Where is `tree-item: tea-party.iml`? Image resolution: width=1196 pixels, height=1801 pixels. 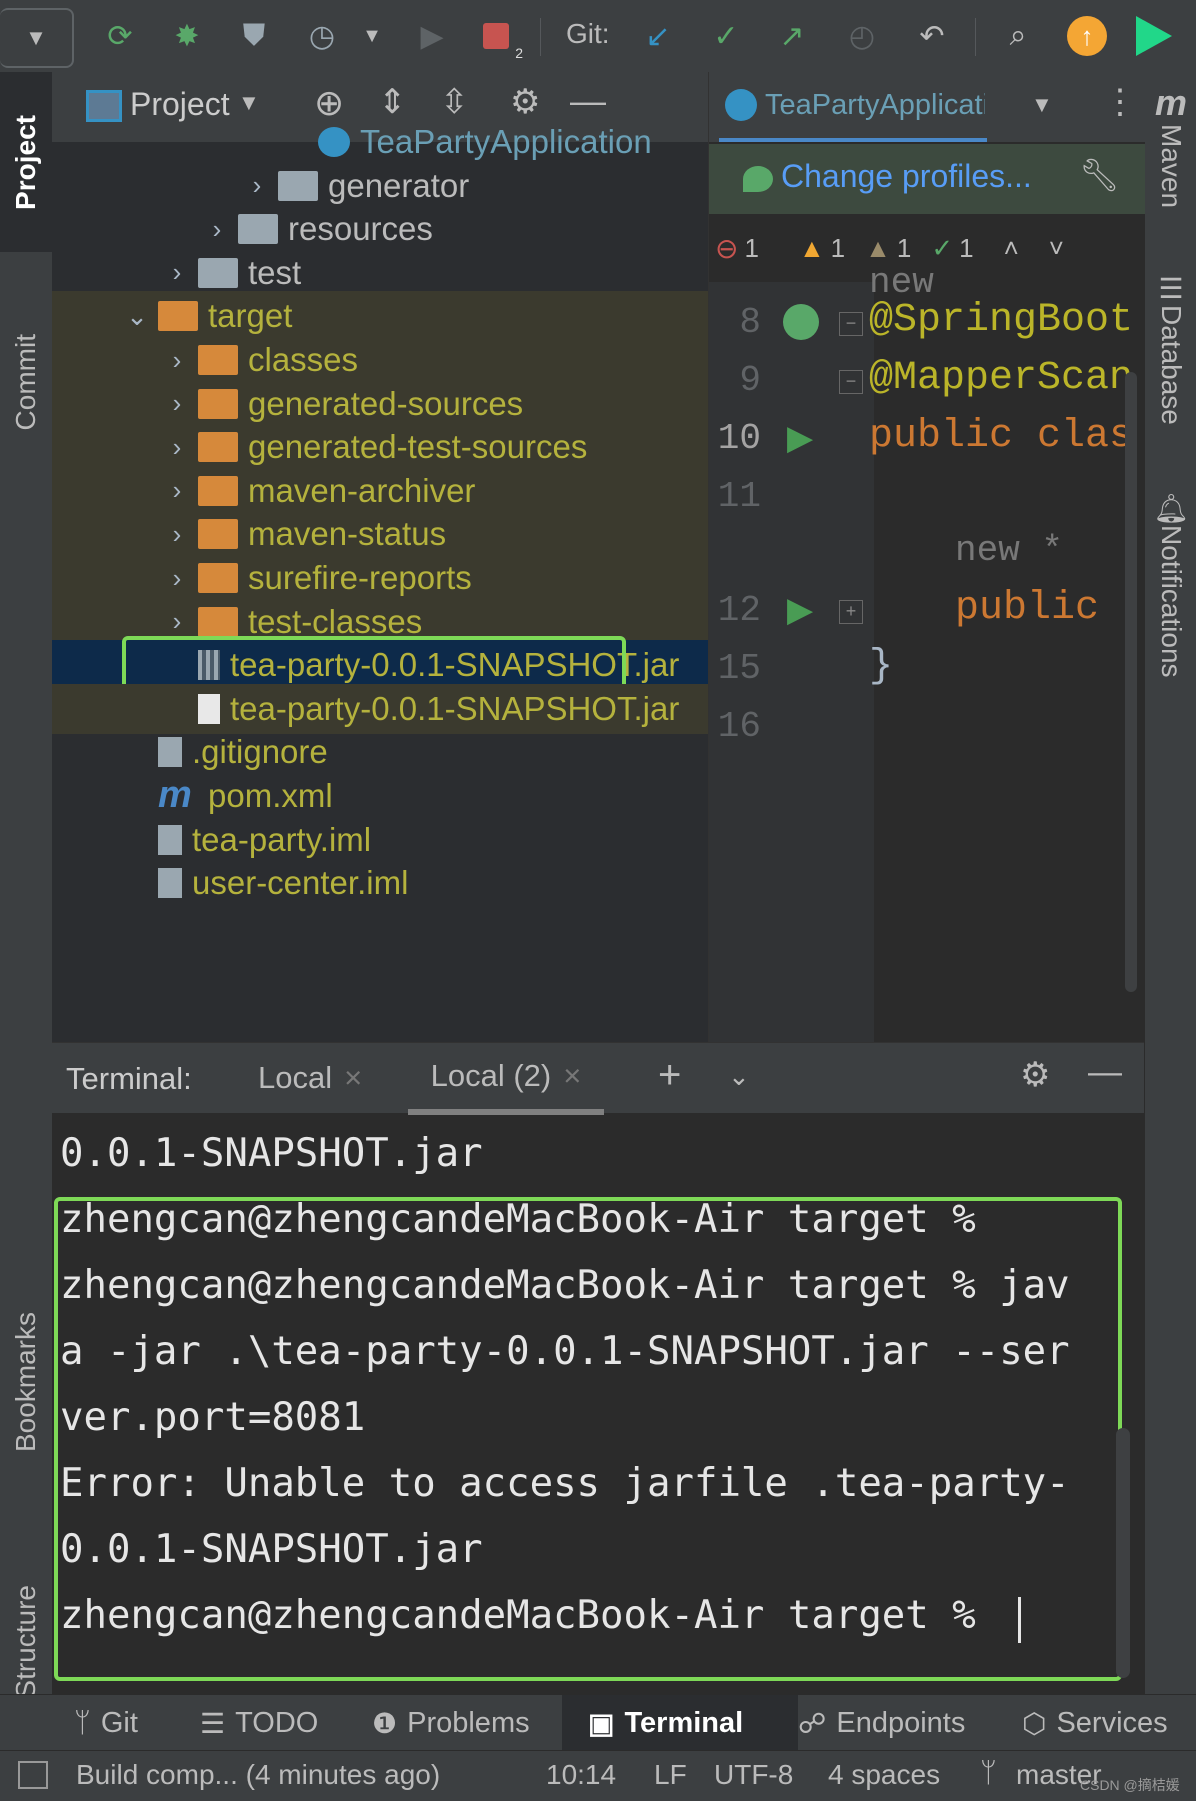 tree-item: tea-party.iml is located at coordinates (380, 840).